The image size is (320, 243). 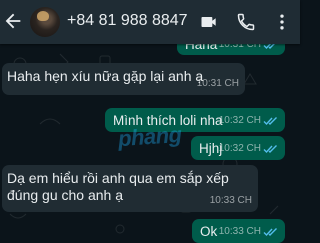 I want to click on message-text: Haha, so click(x=201, y=48).